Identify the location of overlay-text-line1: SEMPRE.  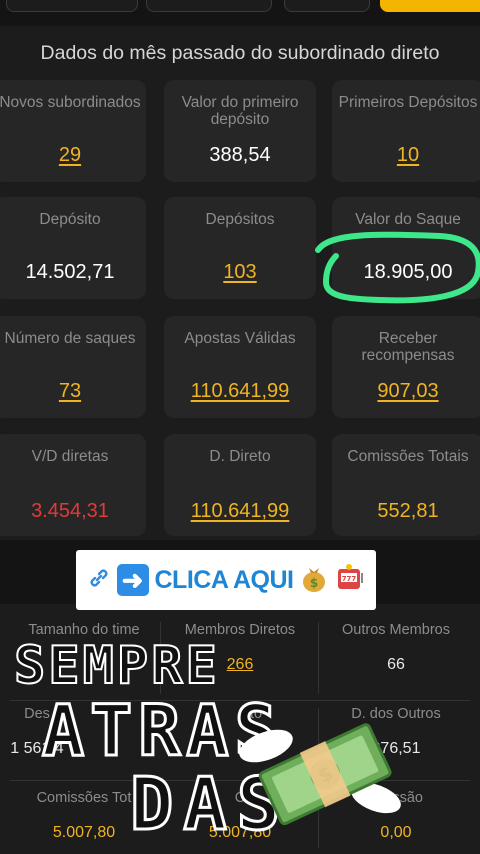
(116, 666).